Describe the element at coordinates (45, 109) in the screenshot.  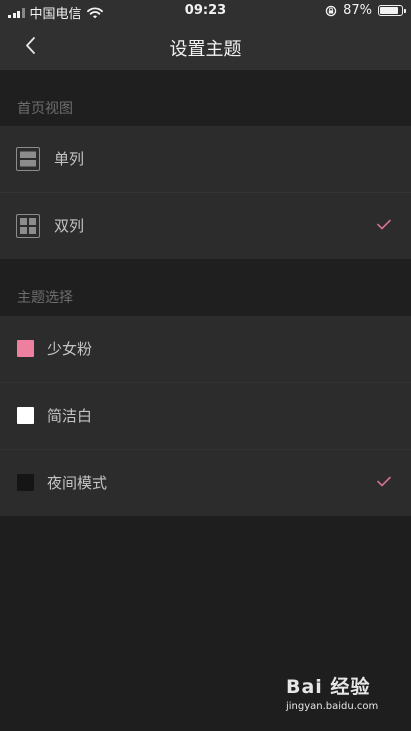
I see `section-title-home-view: 首页视图` at that location.